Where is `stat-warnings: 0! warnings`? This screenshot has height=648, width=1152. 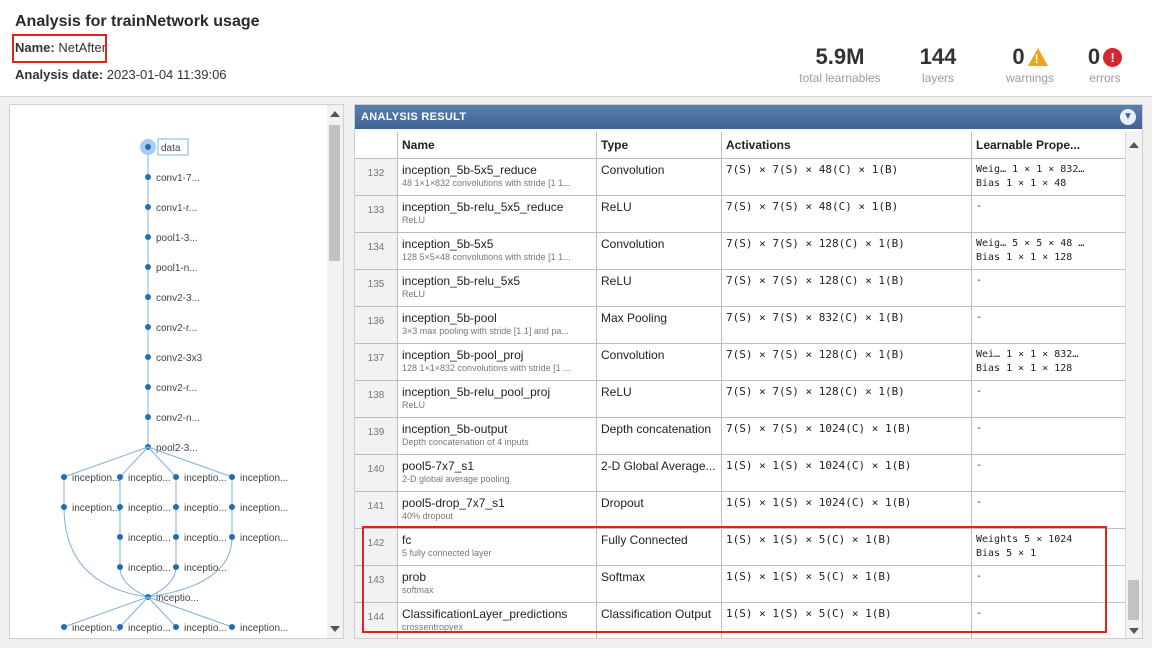 stat-warnings: 0! warnings is located at coordinates (1030, 64).